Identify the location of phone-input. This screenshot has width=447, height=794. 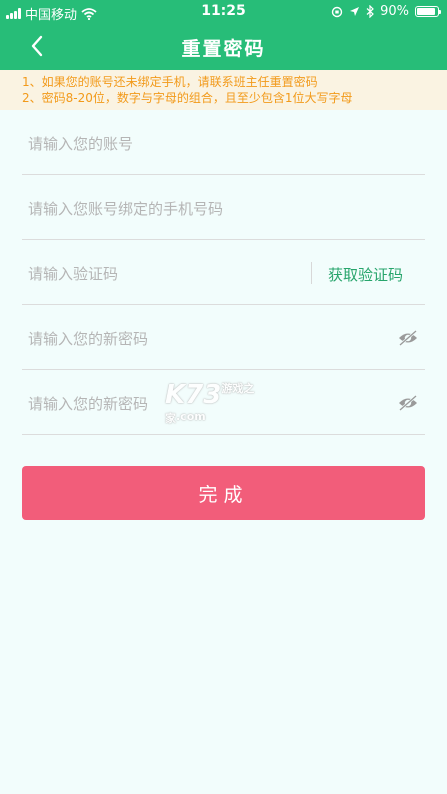
(168, 209).